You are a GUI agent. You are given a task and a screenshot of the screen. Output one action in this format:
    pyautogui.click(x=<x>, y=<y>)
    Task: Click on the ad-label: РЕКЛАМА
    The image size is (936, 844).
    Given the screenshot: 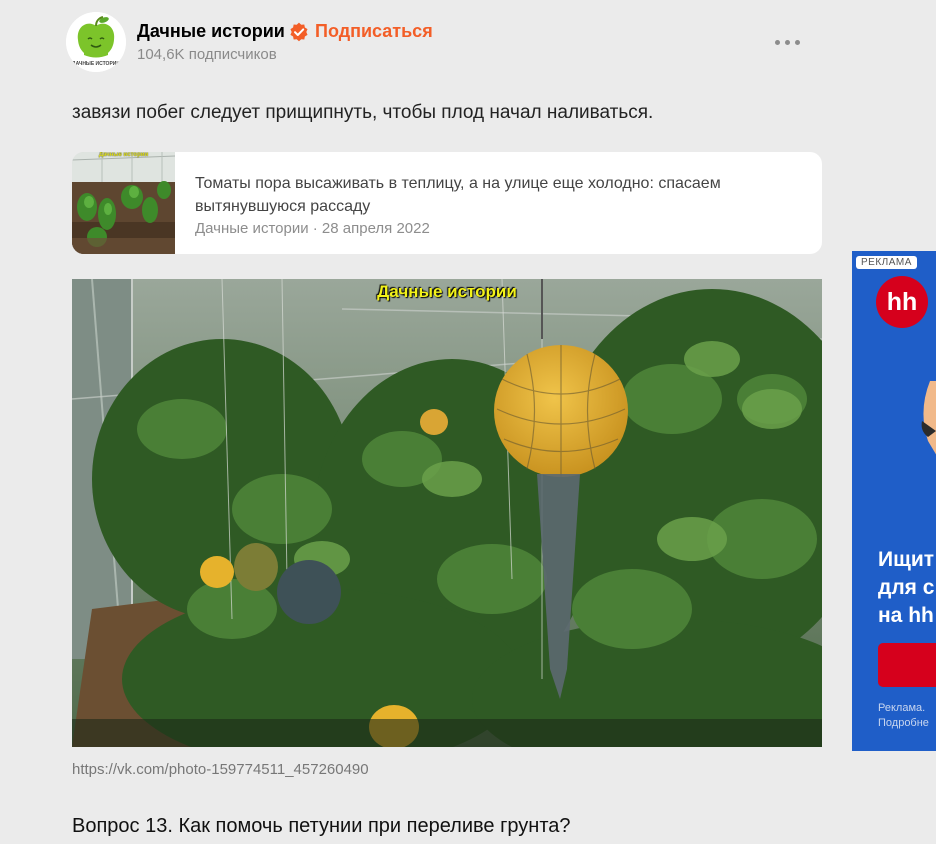 What is the action you would take?
    pyautogui.click(x=886, y=262)
    